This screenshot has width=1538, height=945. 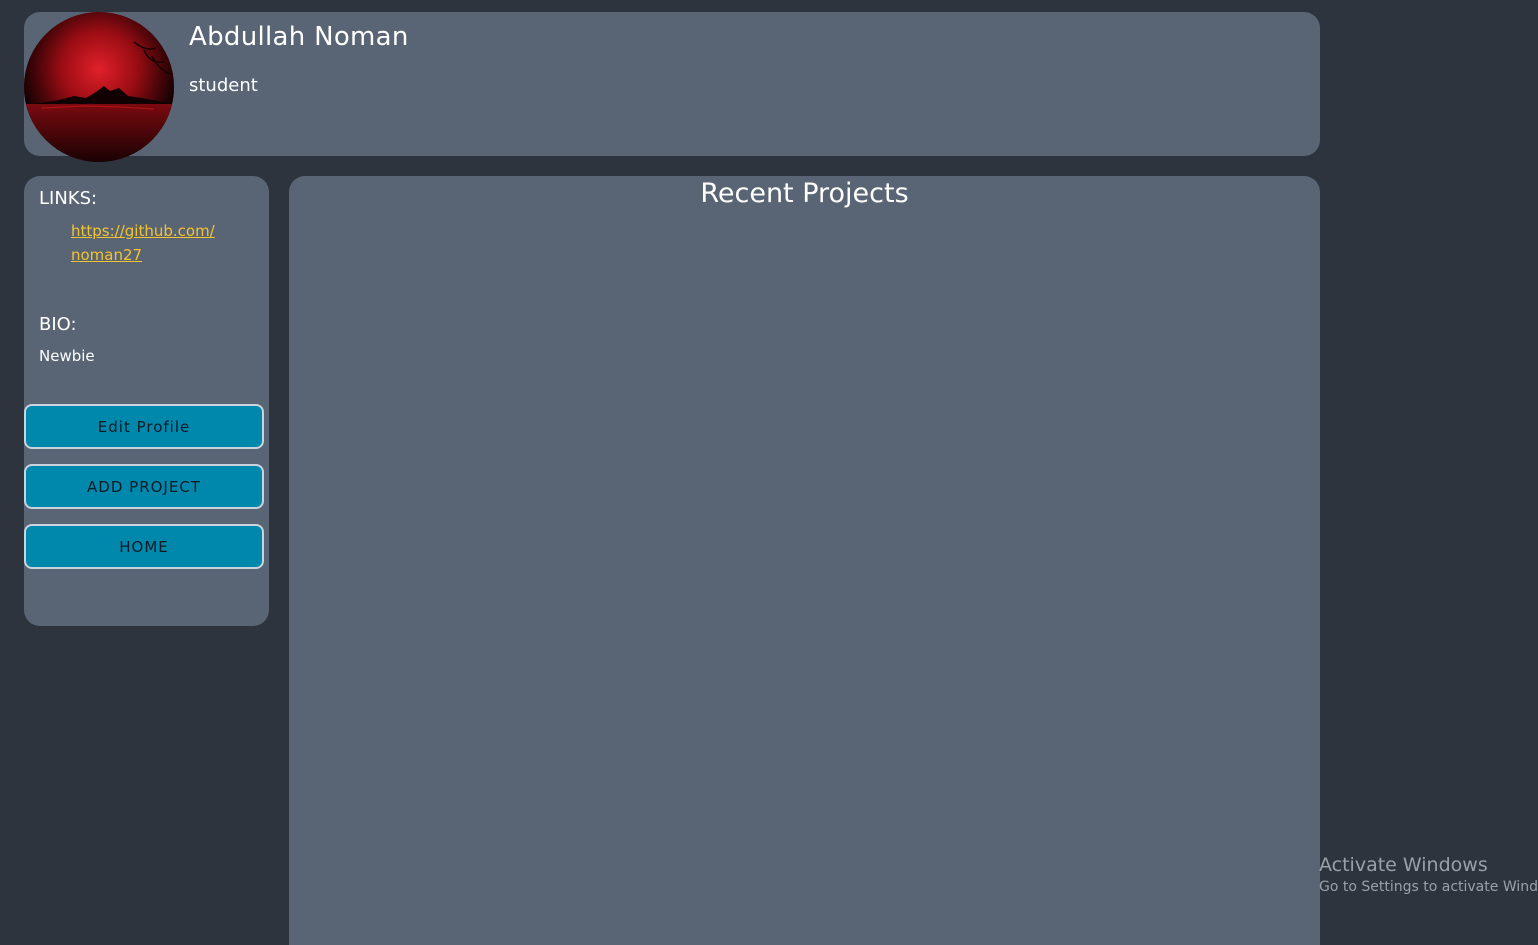 What do you see at coordinates (1428, 887) in the screenshot?
I see `watermark-subtitle: Go to Settings to activate Windows.` at bounding box center [1428, 887].